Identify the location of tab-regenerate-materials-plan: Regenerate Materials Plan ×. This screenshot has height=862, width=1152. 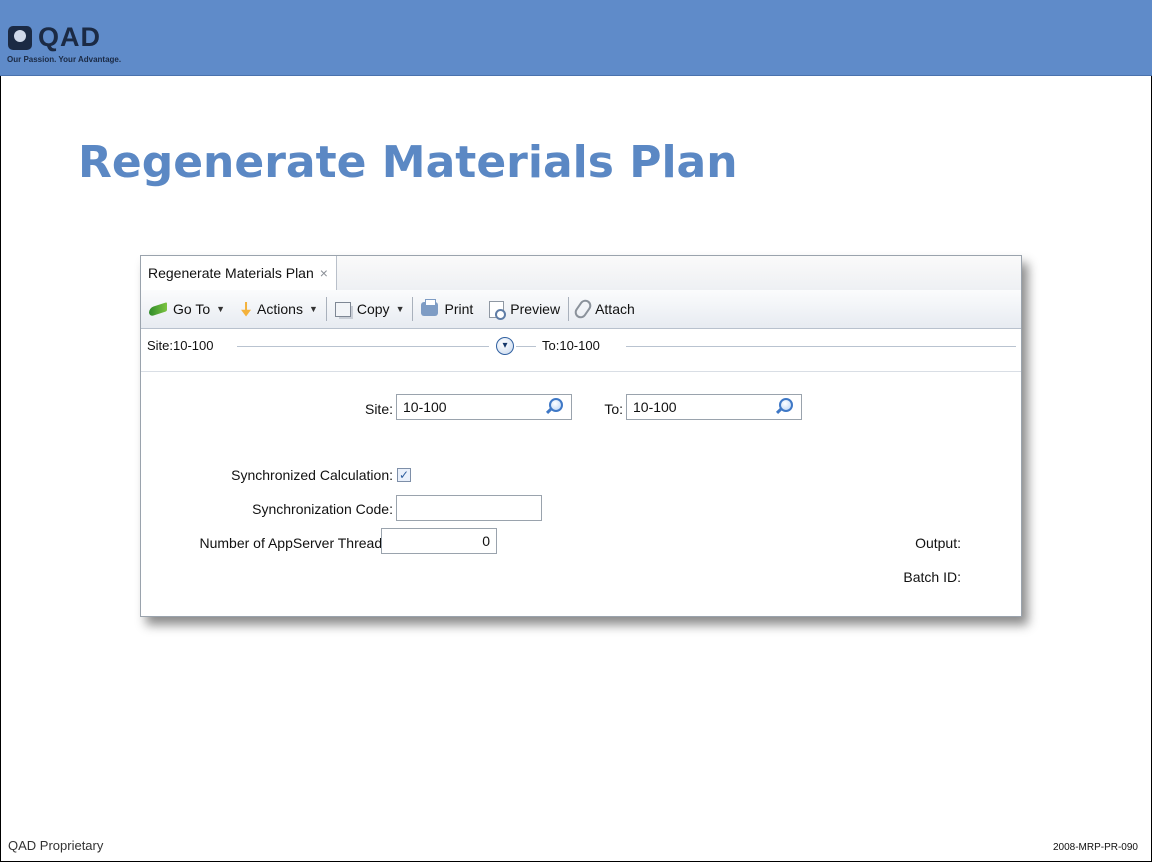
(239, 273).